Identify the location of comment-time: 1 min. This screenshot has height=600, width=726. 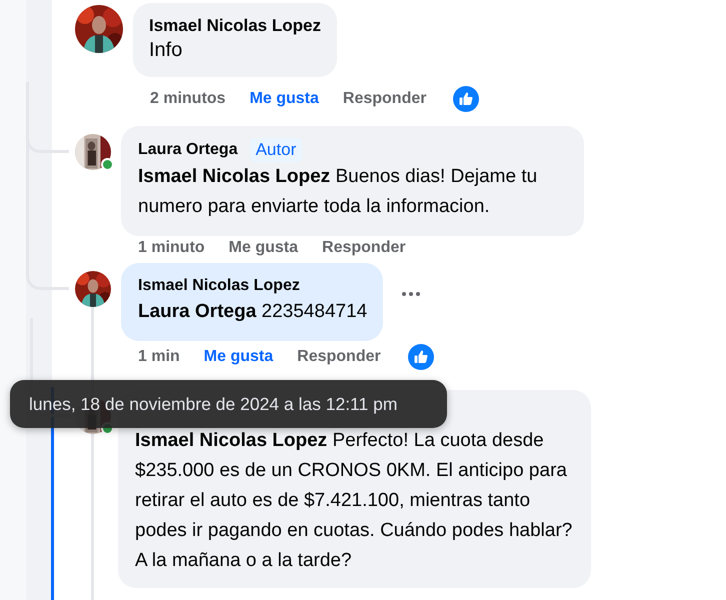
(159, 357).